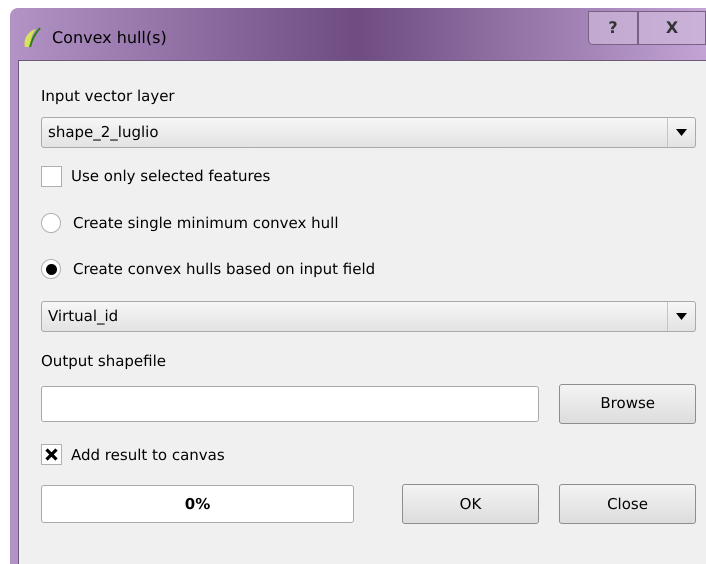  What do you see at coordinates (83, 316) in the screenshot?
I see `dropdown-value: Virtual_id` at bounding box center [83, 316].